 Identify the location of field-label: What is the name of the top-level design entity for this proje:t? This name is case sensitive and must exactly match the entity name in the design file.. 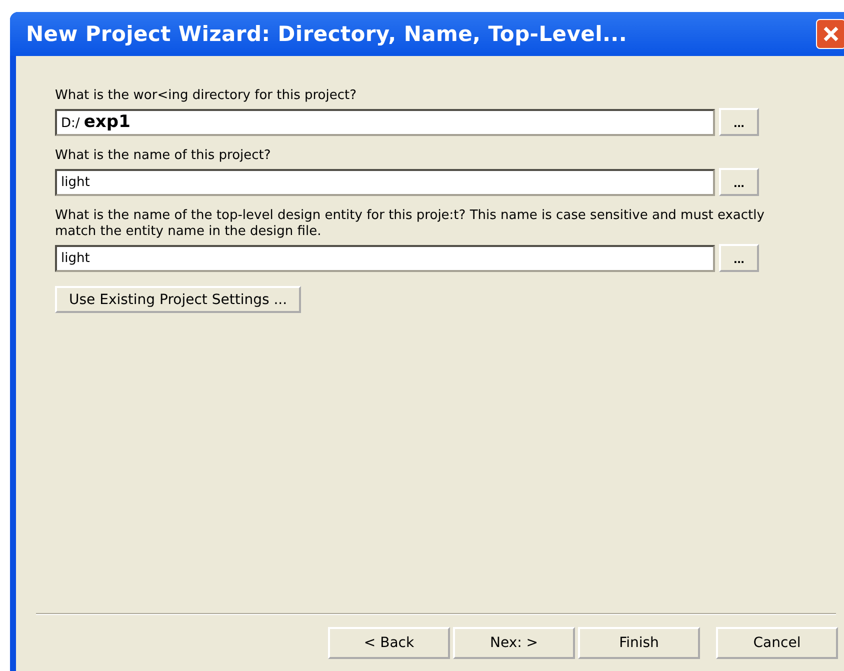
(410, 224).